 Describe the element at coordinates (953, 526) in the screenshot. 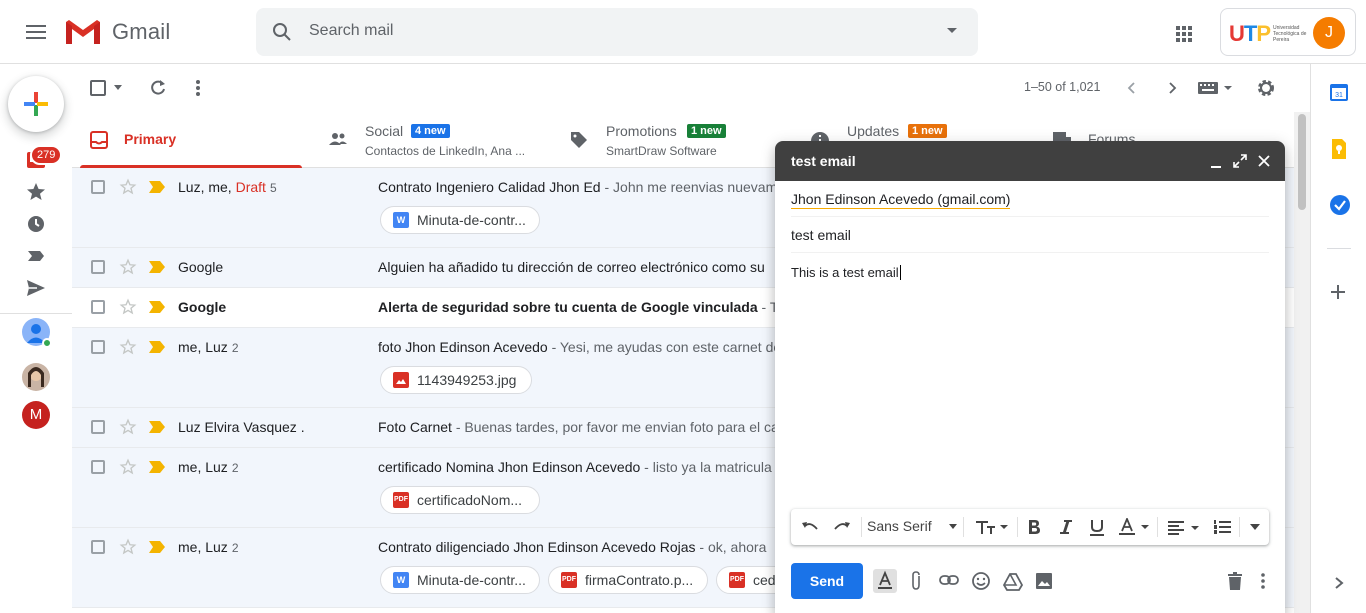

I see `font-dropdown-icon` at that location.